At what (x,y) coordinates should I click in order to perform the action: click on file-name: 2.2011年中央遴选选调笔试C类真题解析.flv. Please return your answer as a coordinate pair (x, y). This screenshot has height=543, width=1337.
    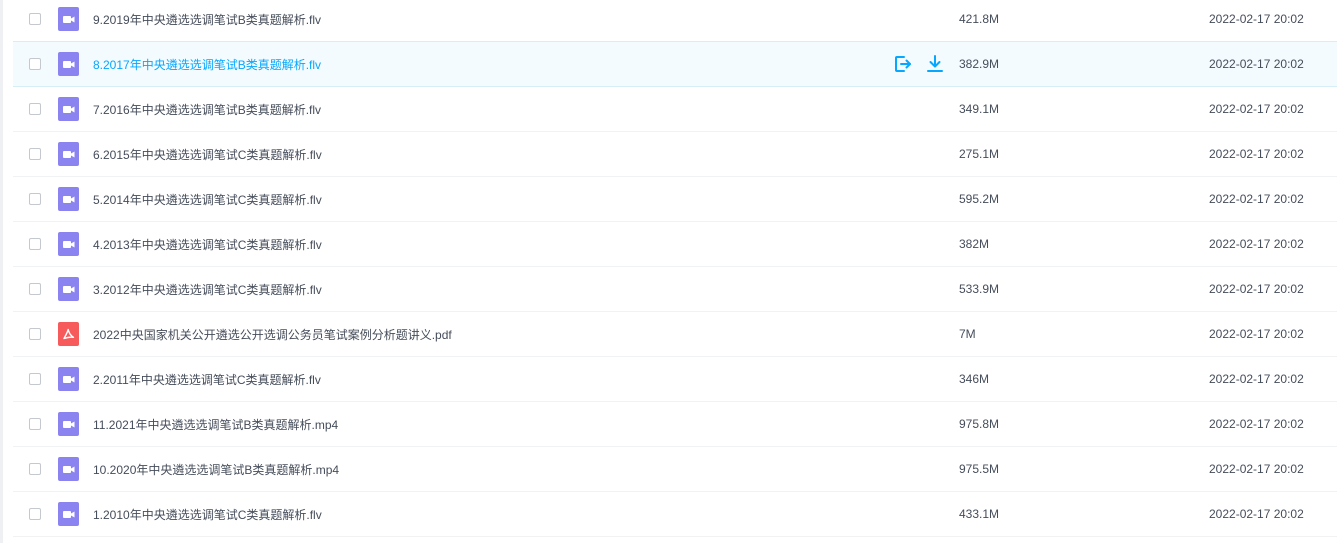
    Looking at the image, I should click on (207, 379).